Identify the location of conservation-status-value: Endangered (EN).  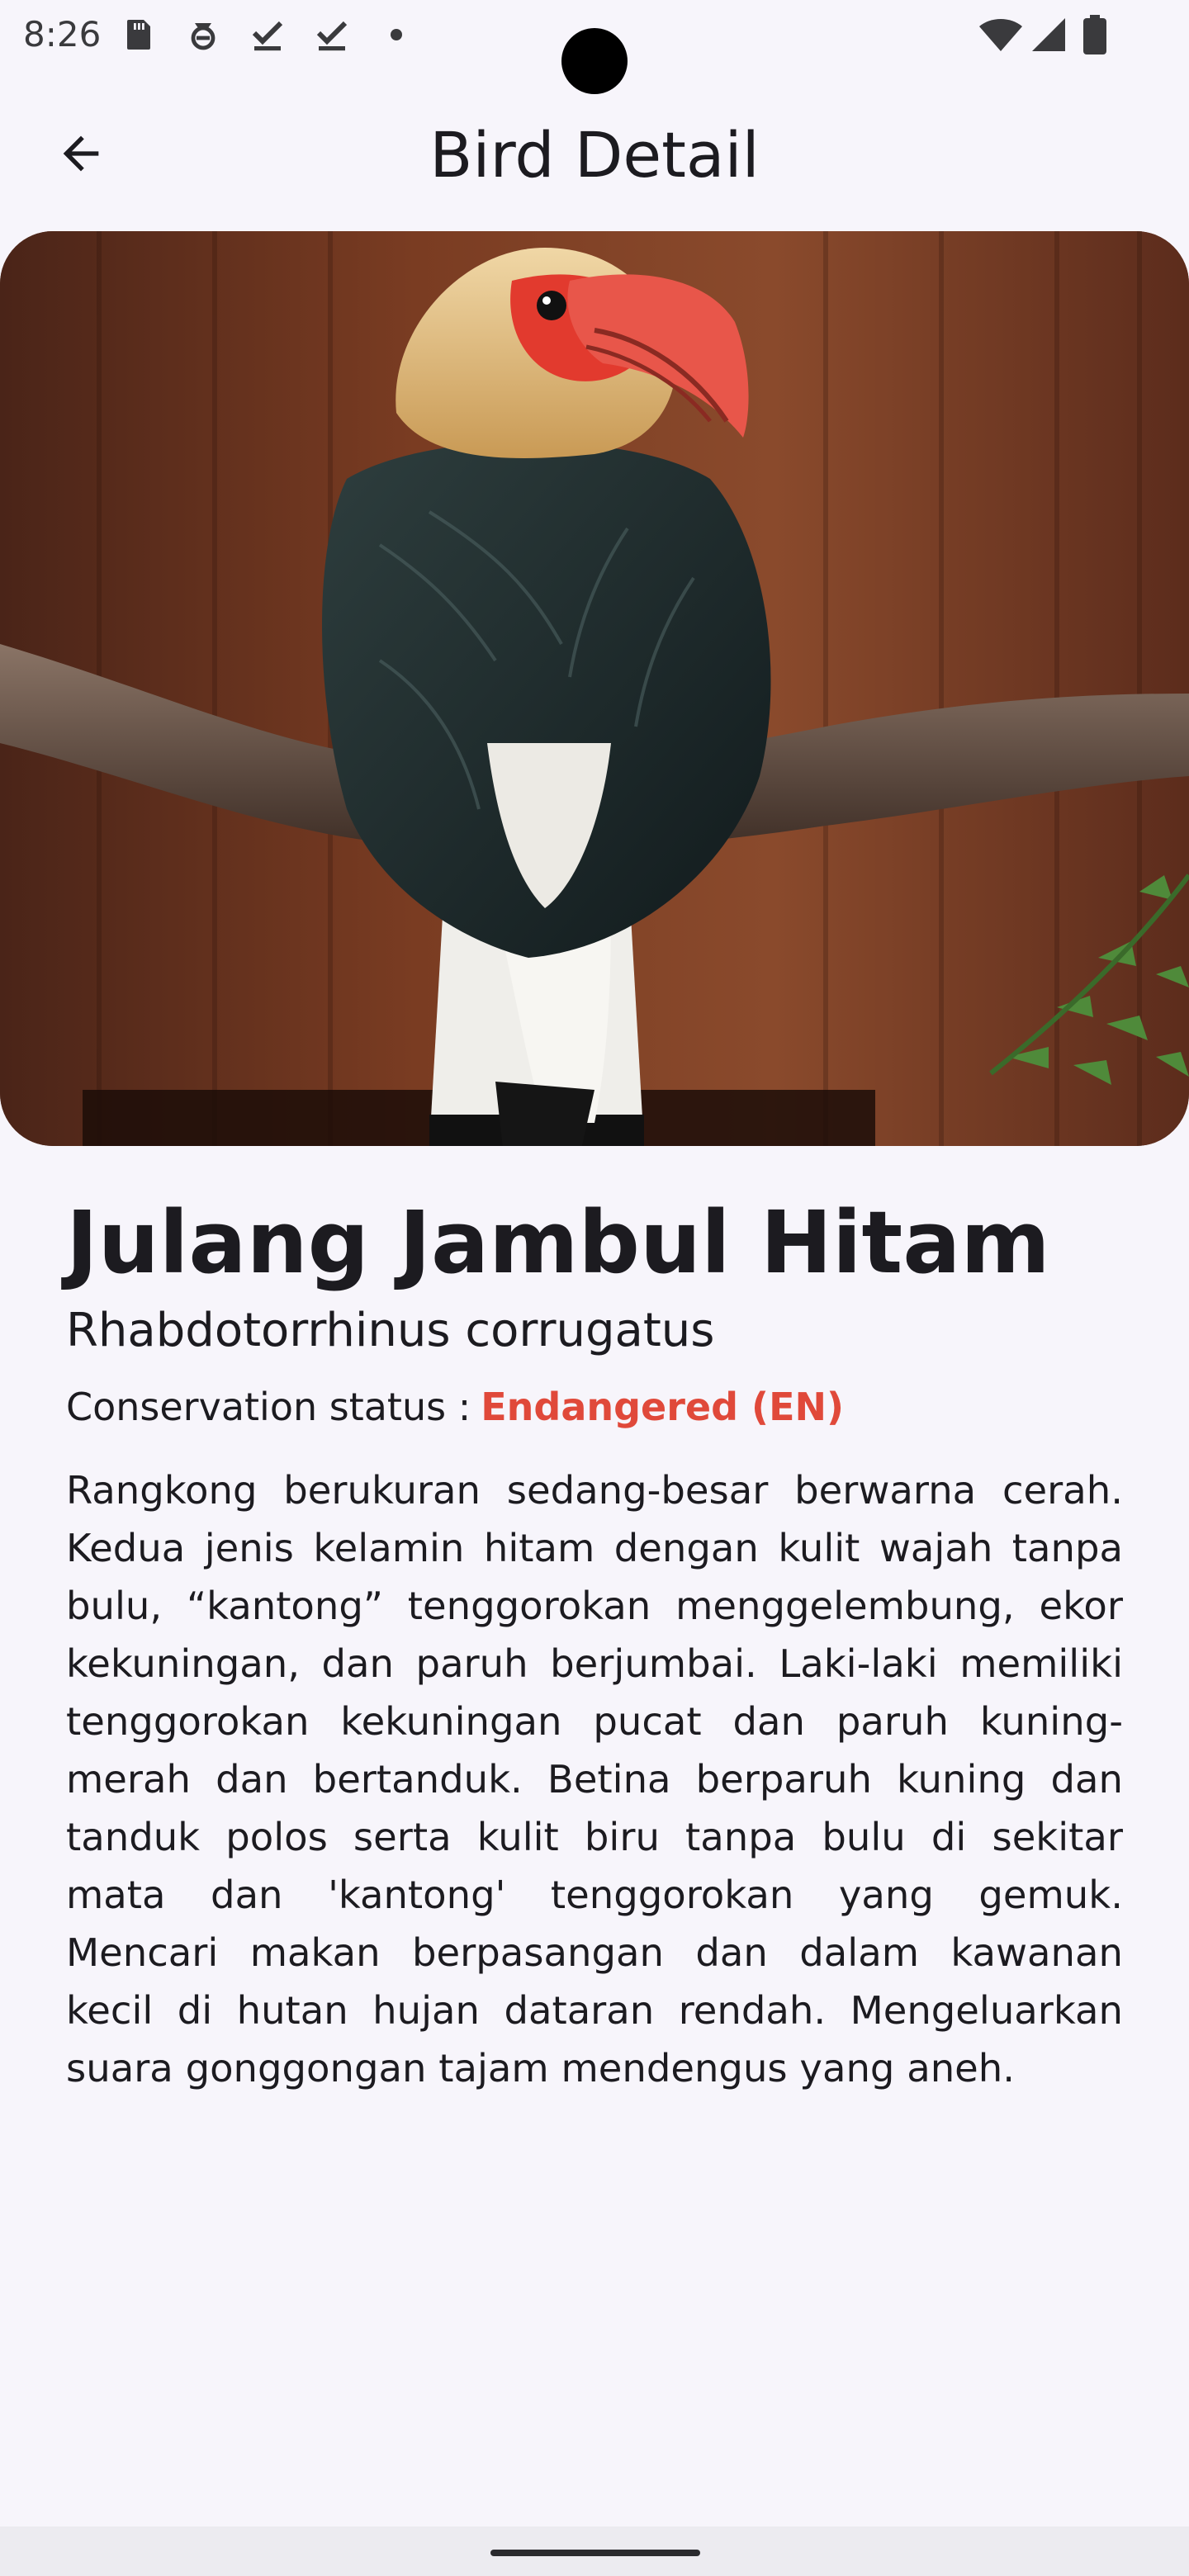
(663, 1407).